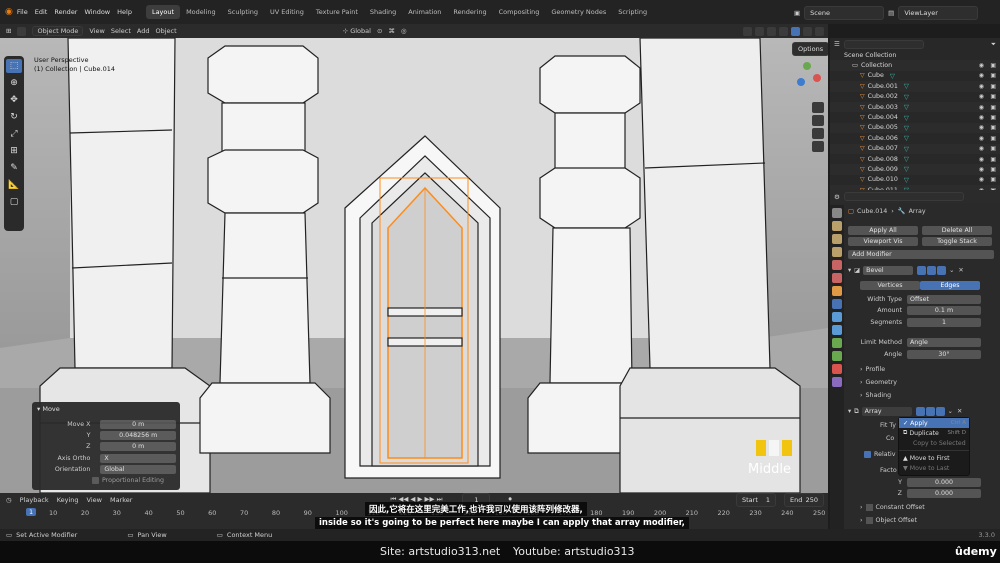 This screenshot has height=563, width=1000. Describe the element at coordinates (383, 12) in the screenshot. I see `tab-shading: Shading` at that location.